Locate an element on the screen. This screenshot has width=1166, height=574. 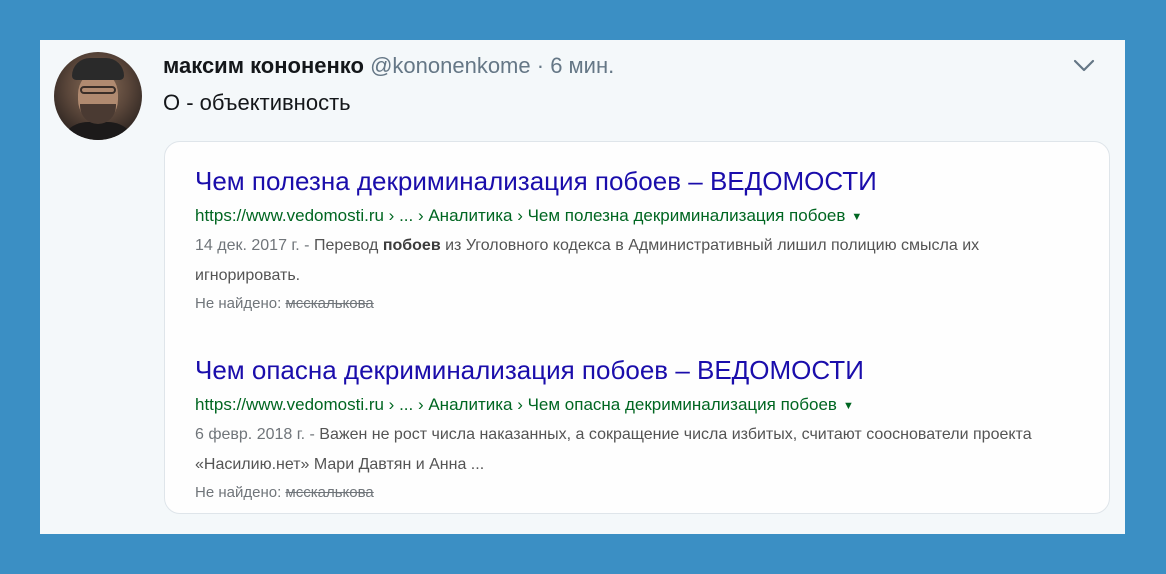
user-handle: @kononenkome is located at coordinates (450, 65).